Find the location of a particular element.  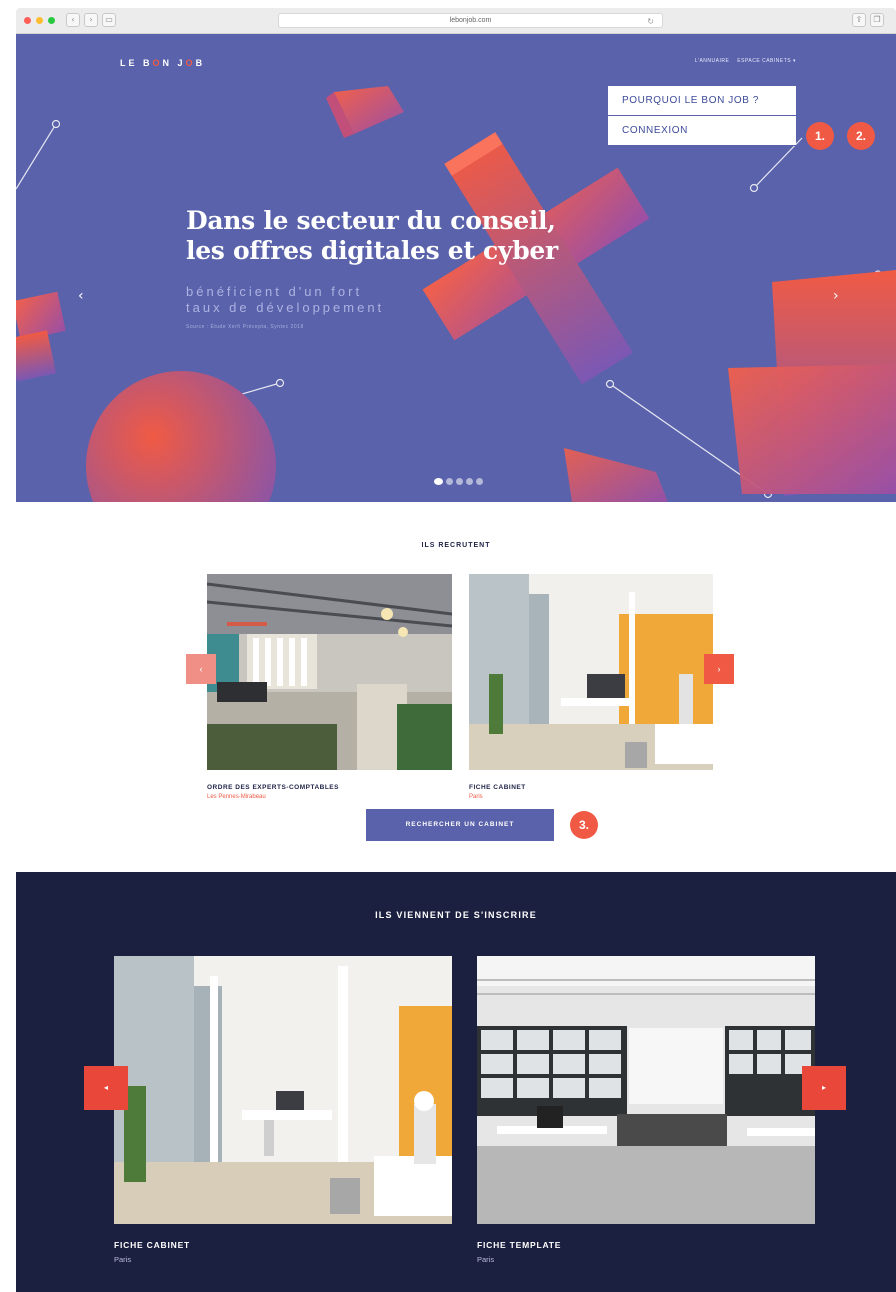

step-badge-2: 2. is located at coordinates (861, 136).